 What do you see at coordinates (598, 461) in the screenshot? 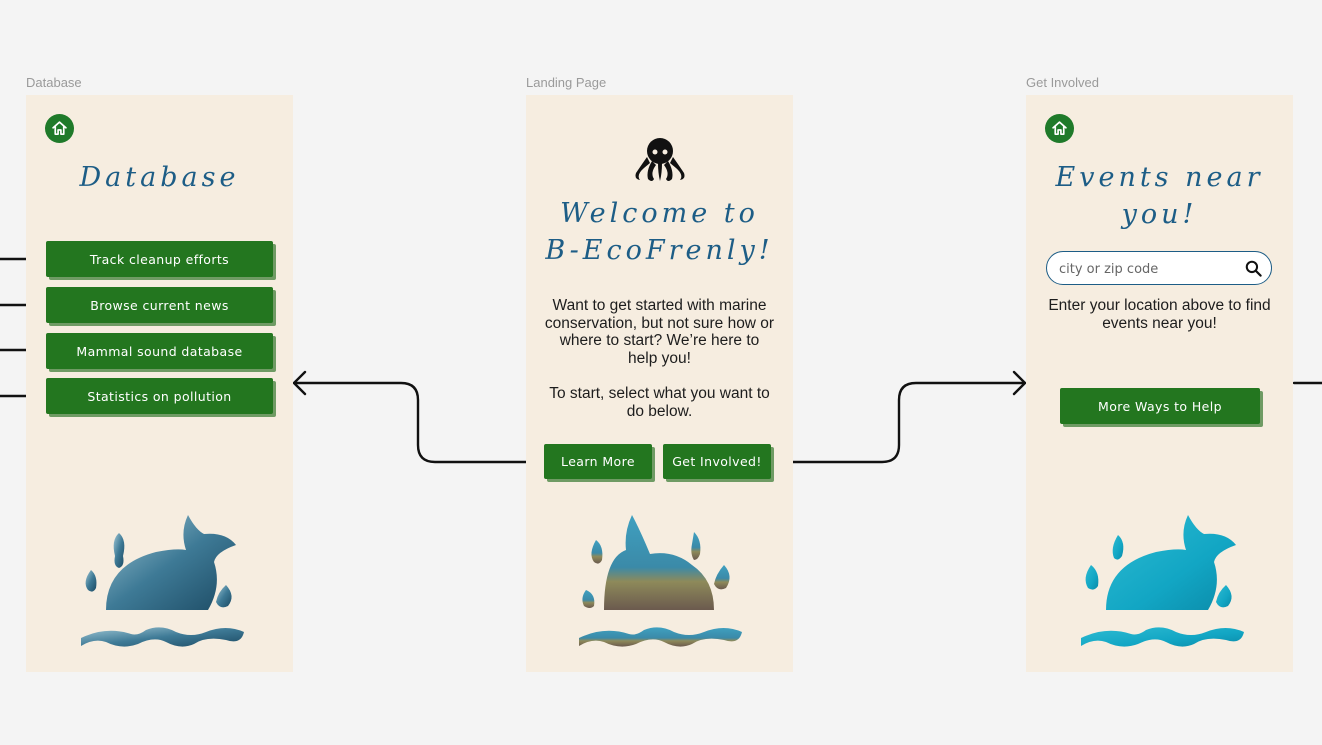
I see `learn-more-button: Learn More` at bounding box center [598, 461].